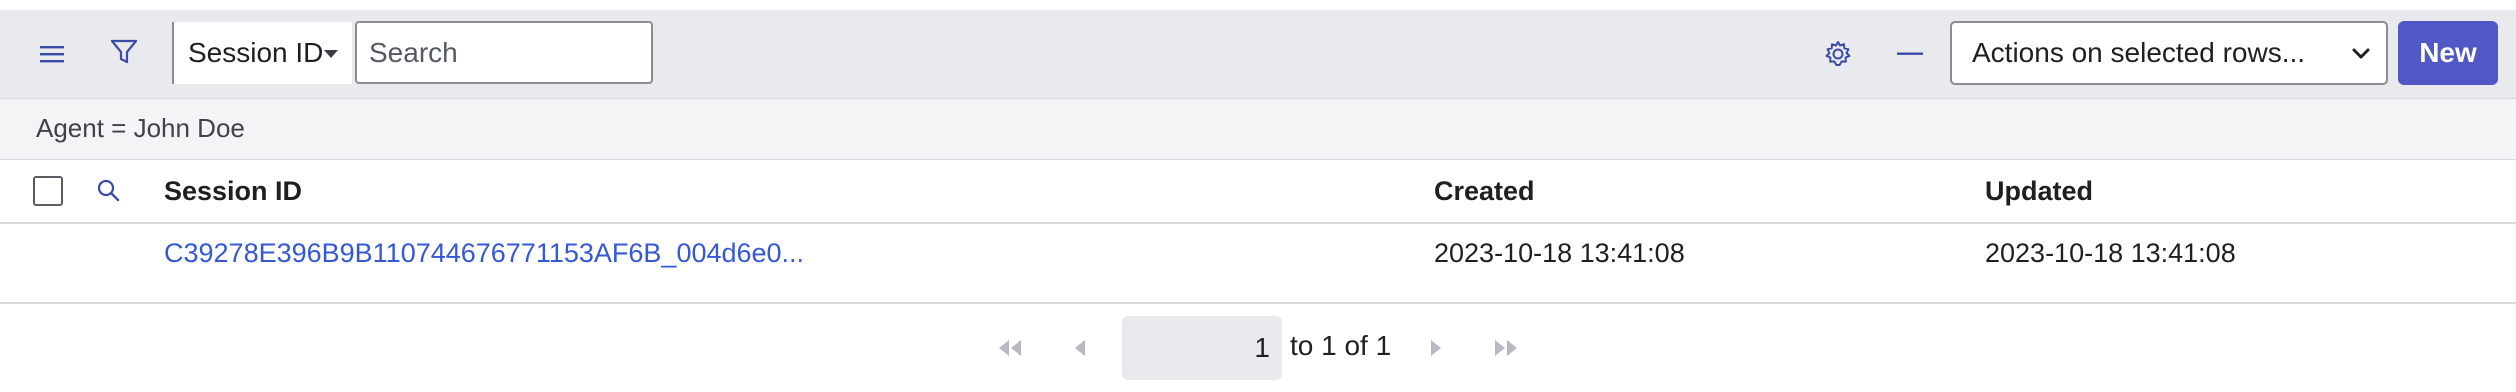  I want to click on new-button: New, so click(2448, 53).